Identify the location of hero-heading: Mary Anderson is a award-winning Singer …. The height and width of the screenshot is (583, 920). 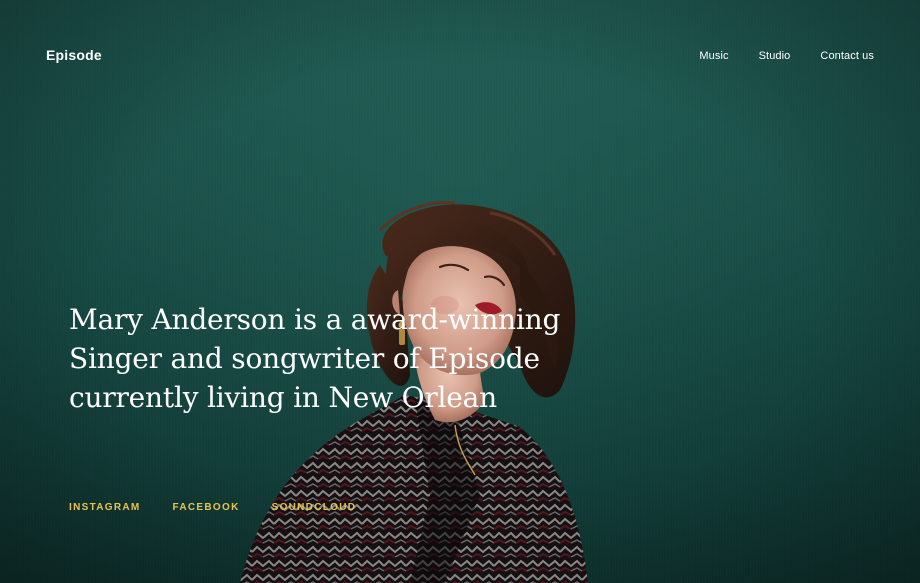
(315, 358).